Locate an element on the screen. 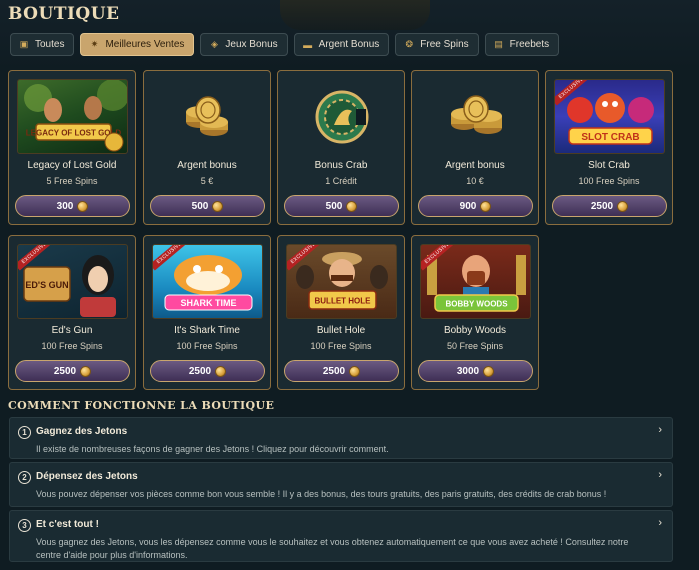 This screenshot has height=570, width=699. buy-button: 900 is located at coordinates (475, 206).